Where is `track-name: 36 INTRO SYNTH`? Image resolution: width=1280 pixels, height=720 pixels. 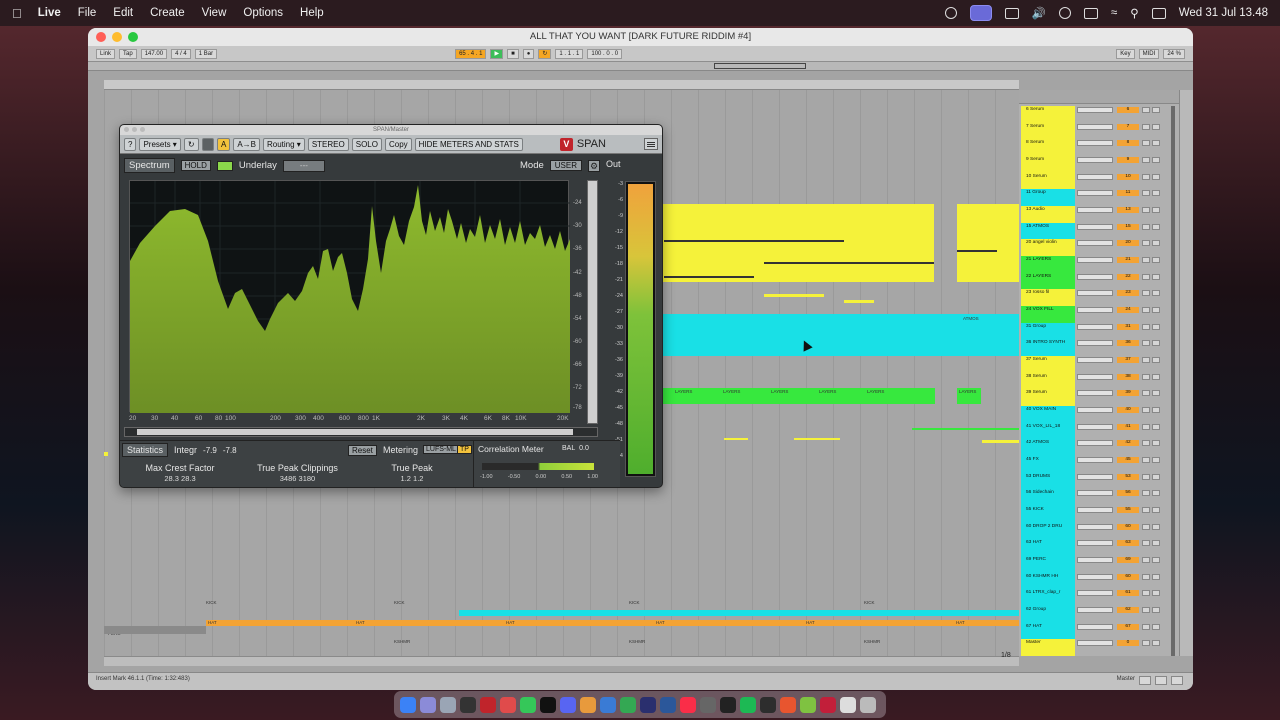 track-name: 36 INTRO SYNTH is located at coordinates (1048, 347).